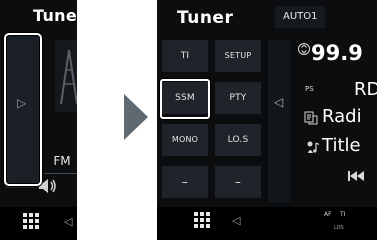  Describe the element at coordinates (185, 182) in the screenshot. I see `empty-button-1: –` at that location.